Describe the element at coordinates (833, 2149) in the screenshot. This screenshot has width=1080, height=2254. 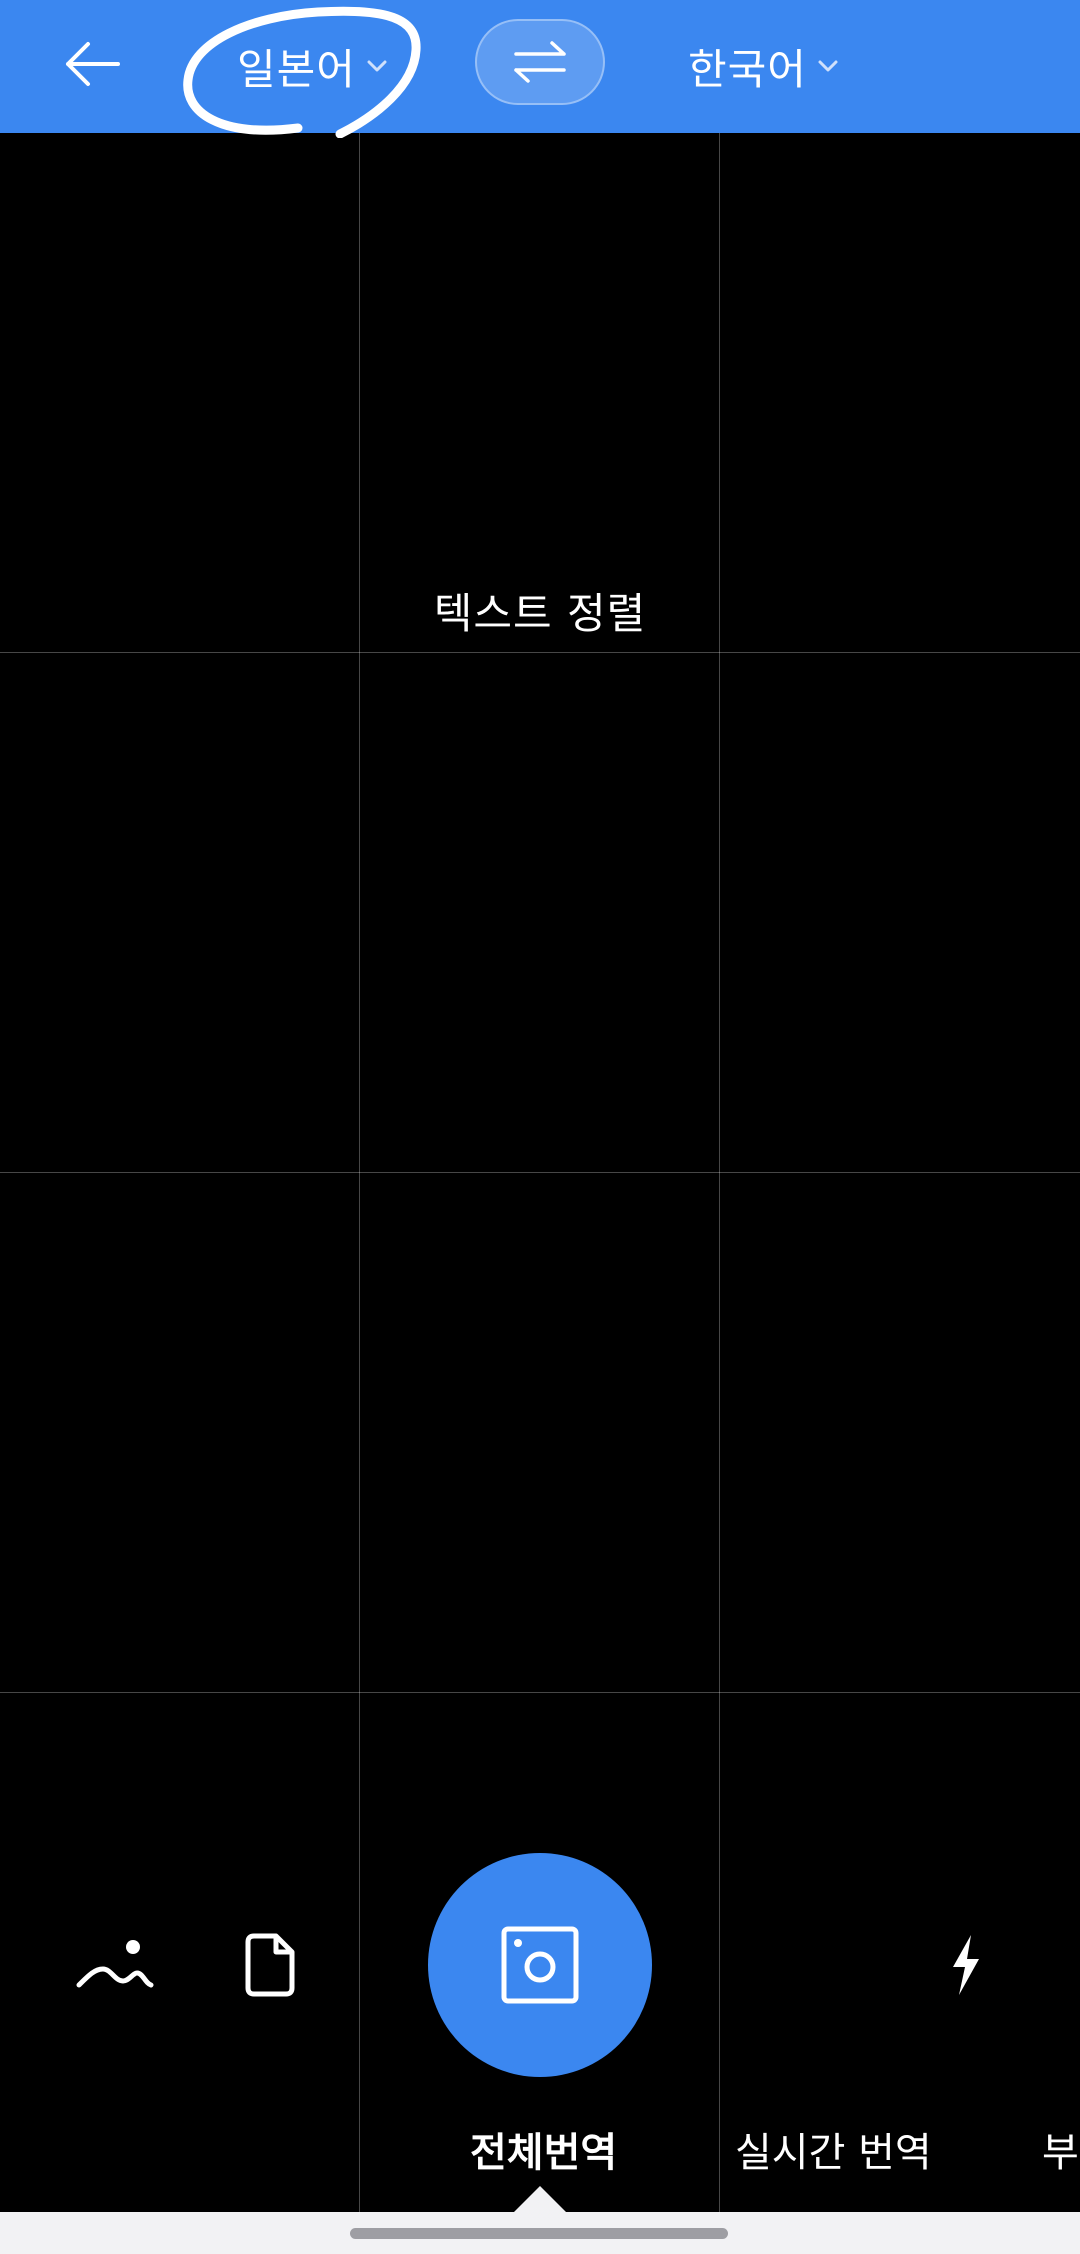
I see `mode-tab-live-translation: 실시간 번역` at that location.